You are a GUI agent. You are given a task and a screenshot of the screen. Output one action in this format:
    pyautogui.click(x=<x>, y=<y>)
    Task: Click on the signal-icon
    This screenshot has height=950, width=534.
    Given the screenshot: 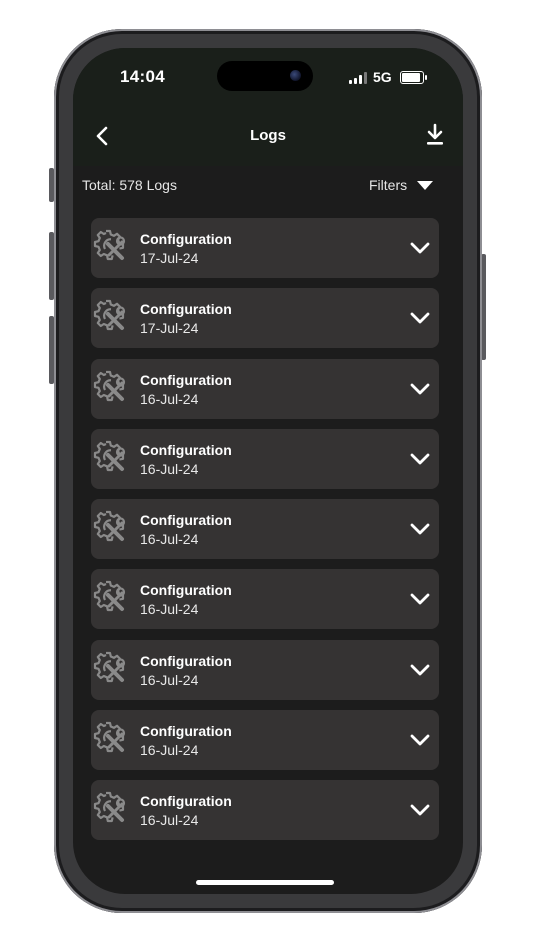 What is the action you would take?
    pyautogui.click(x=358, y=78)
    